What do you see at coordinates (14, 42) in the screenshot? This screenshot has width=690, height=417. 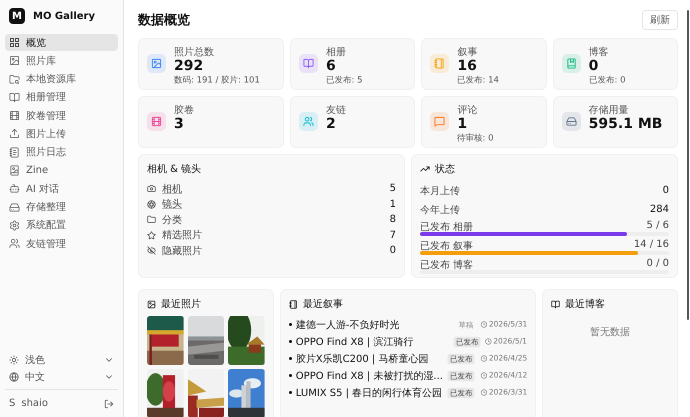 I see `grid-icon` at bounding box center [14, 42].